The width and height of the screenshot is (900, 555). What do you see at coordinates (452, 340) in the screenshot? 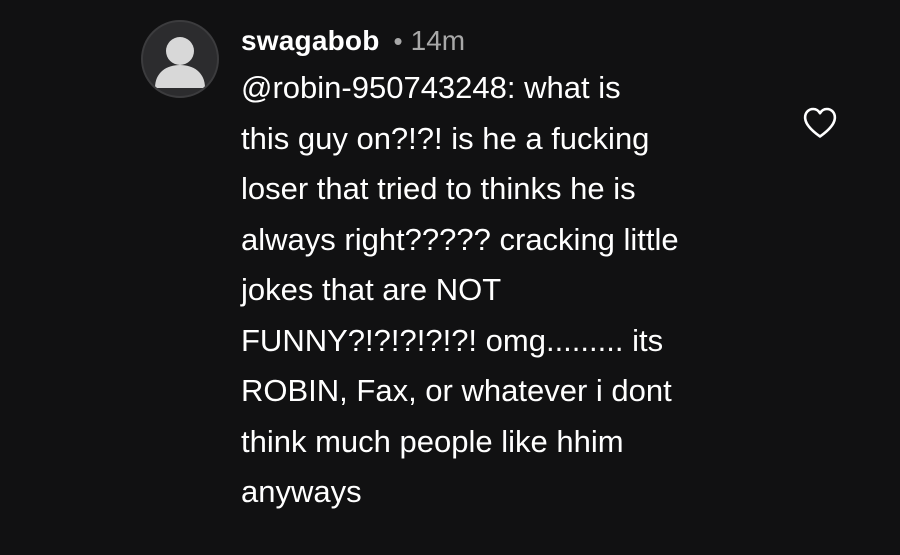
I see `comment-text-line: FUNNY?!?!?!?!?! omg......... its` at bounding box center [452, 340].